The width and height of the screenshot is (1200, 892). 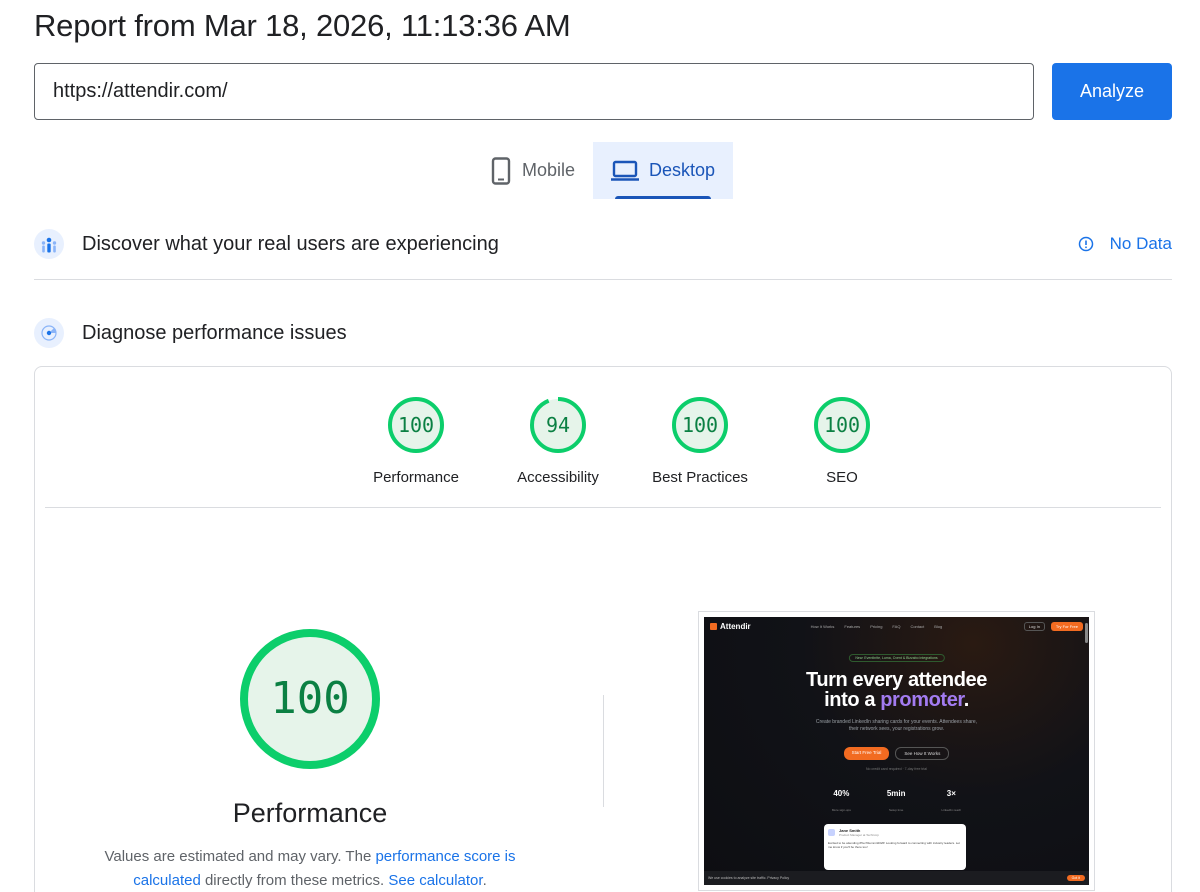 I want to click on gauge-performance: 100 Performance, so click(x=416, y=440).